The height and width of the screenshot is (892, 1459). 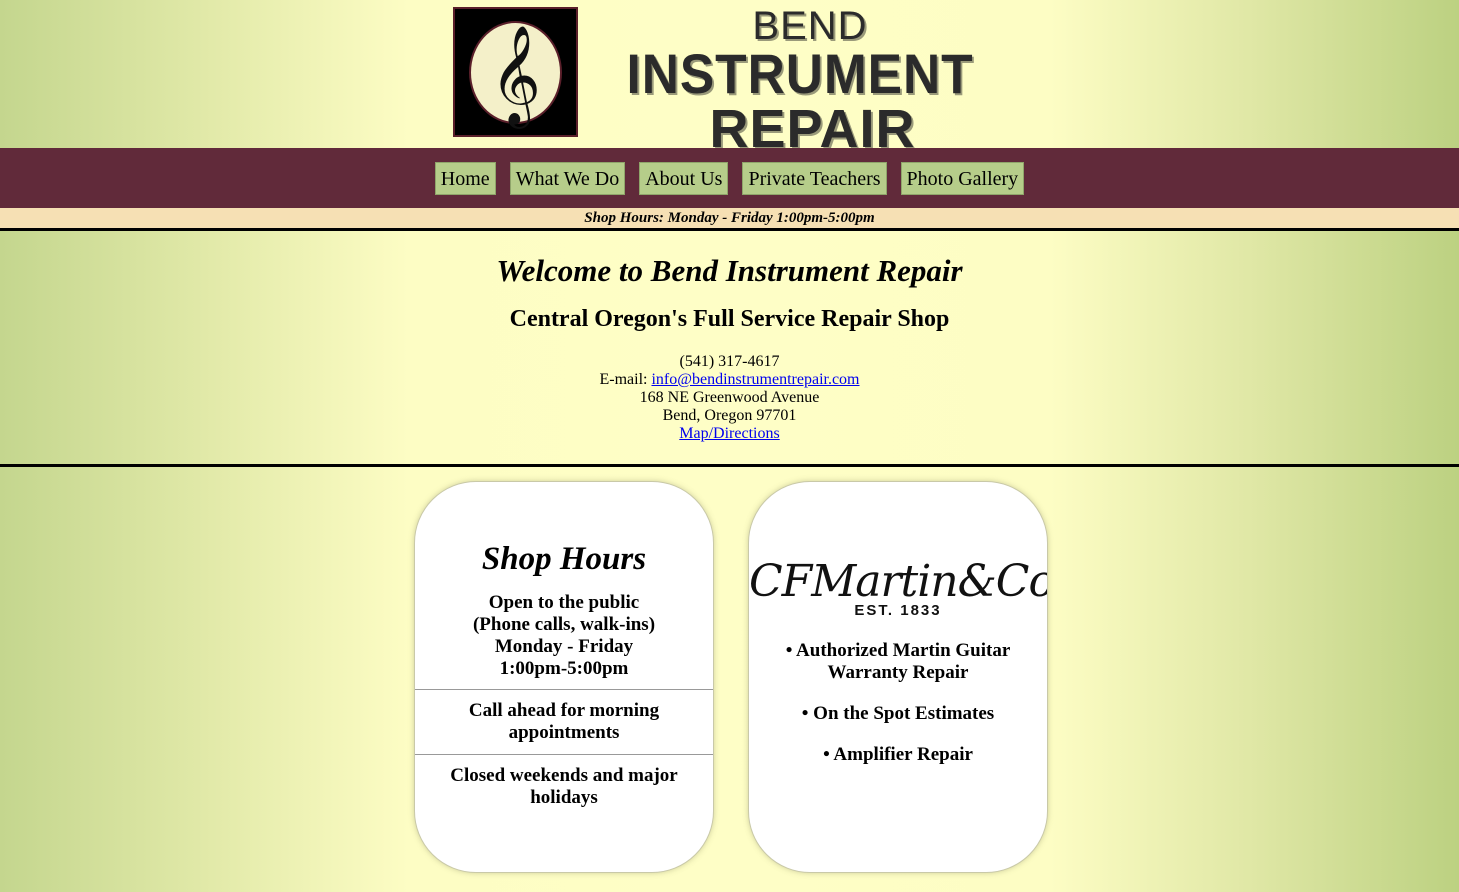 I want to click on service-item: • On the Spot Estimates, so click(x=898, y=713).